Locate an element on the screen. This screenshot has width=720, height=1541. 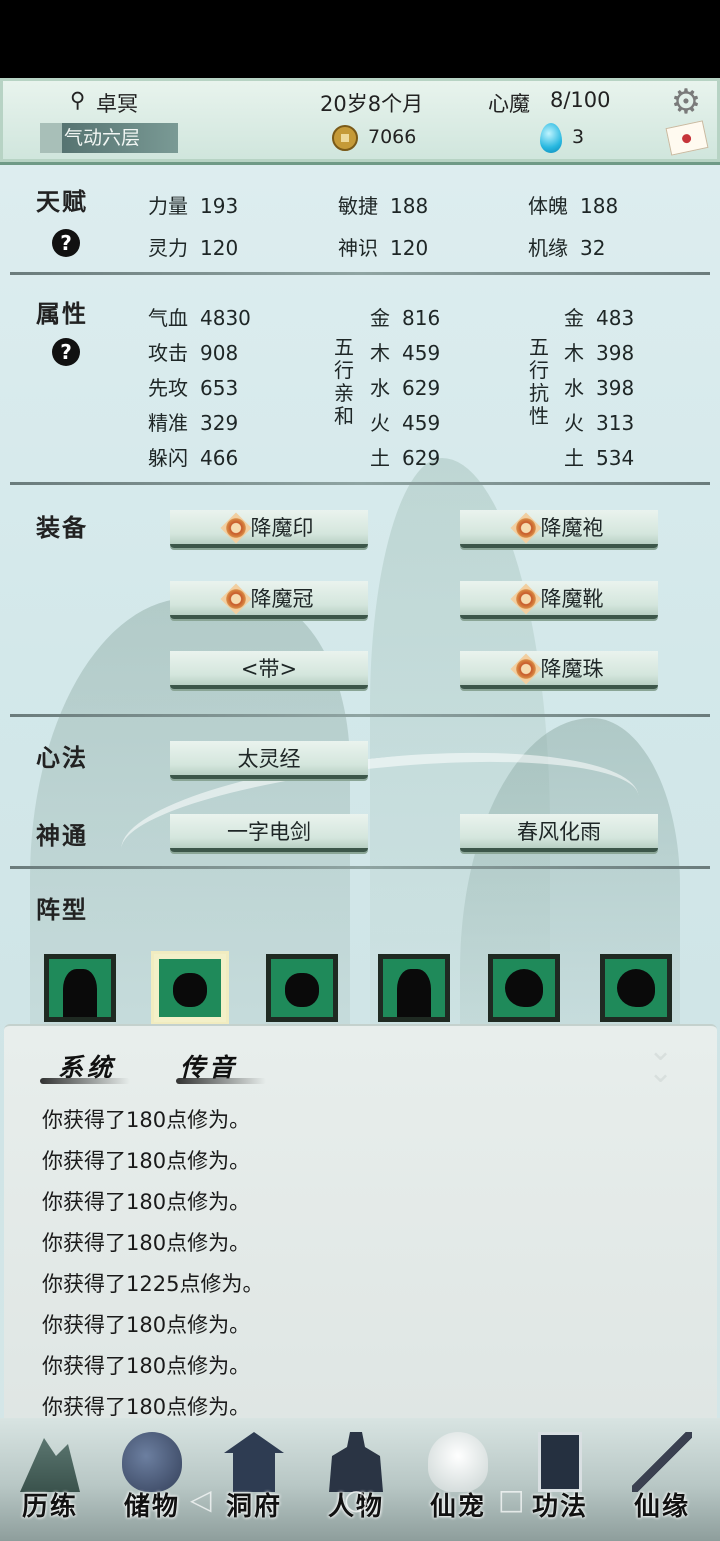
equipment-slot-crown: 降魔冠 is located at coordinates (269, 600).